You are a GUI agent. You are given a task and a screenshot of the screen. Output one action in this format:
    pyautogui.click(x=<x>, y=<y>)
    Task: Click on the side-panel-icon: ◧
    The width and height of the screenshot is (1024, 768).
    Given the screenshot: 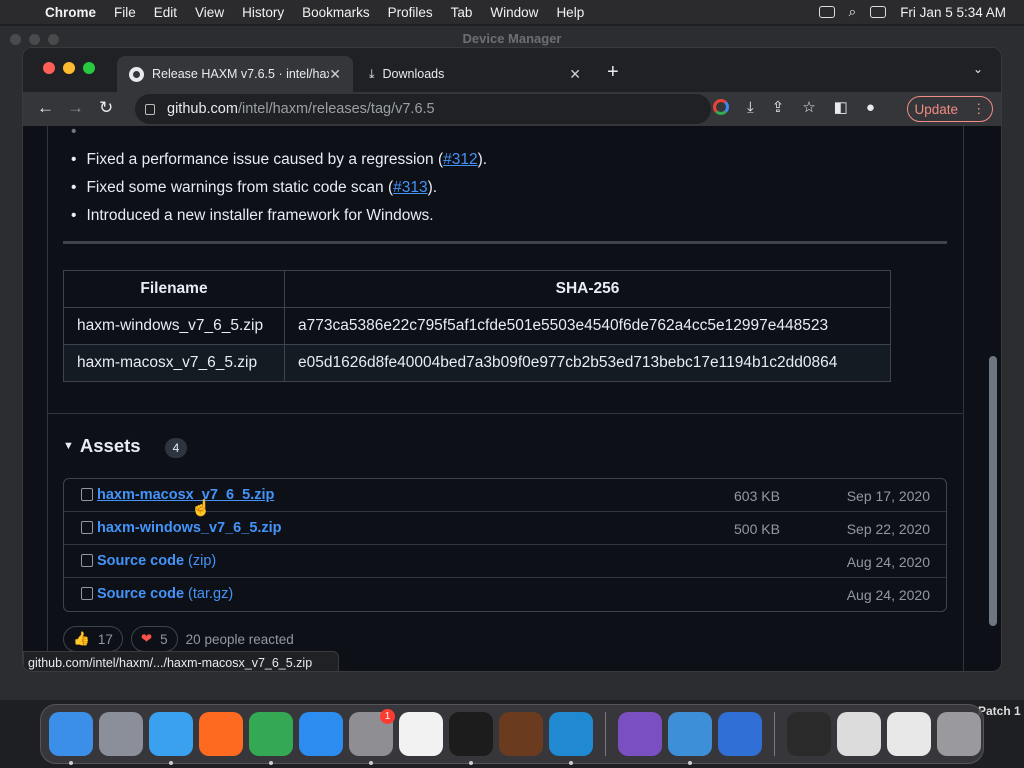 What is the action you would take?
    pyautogui.click(x=841, y=107)
    